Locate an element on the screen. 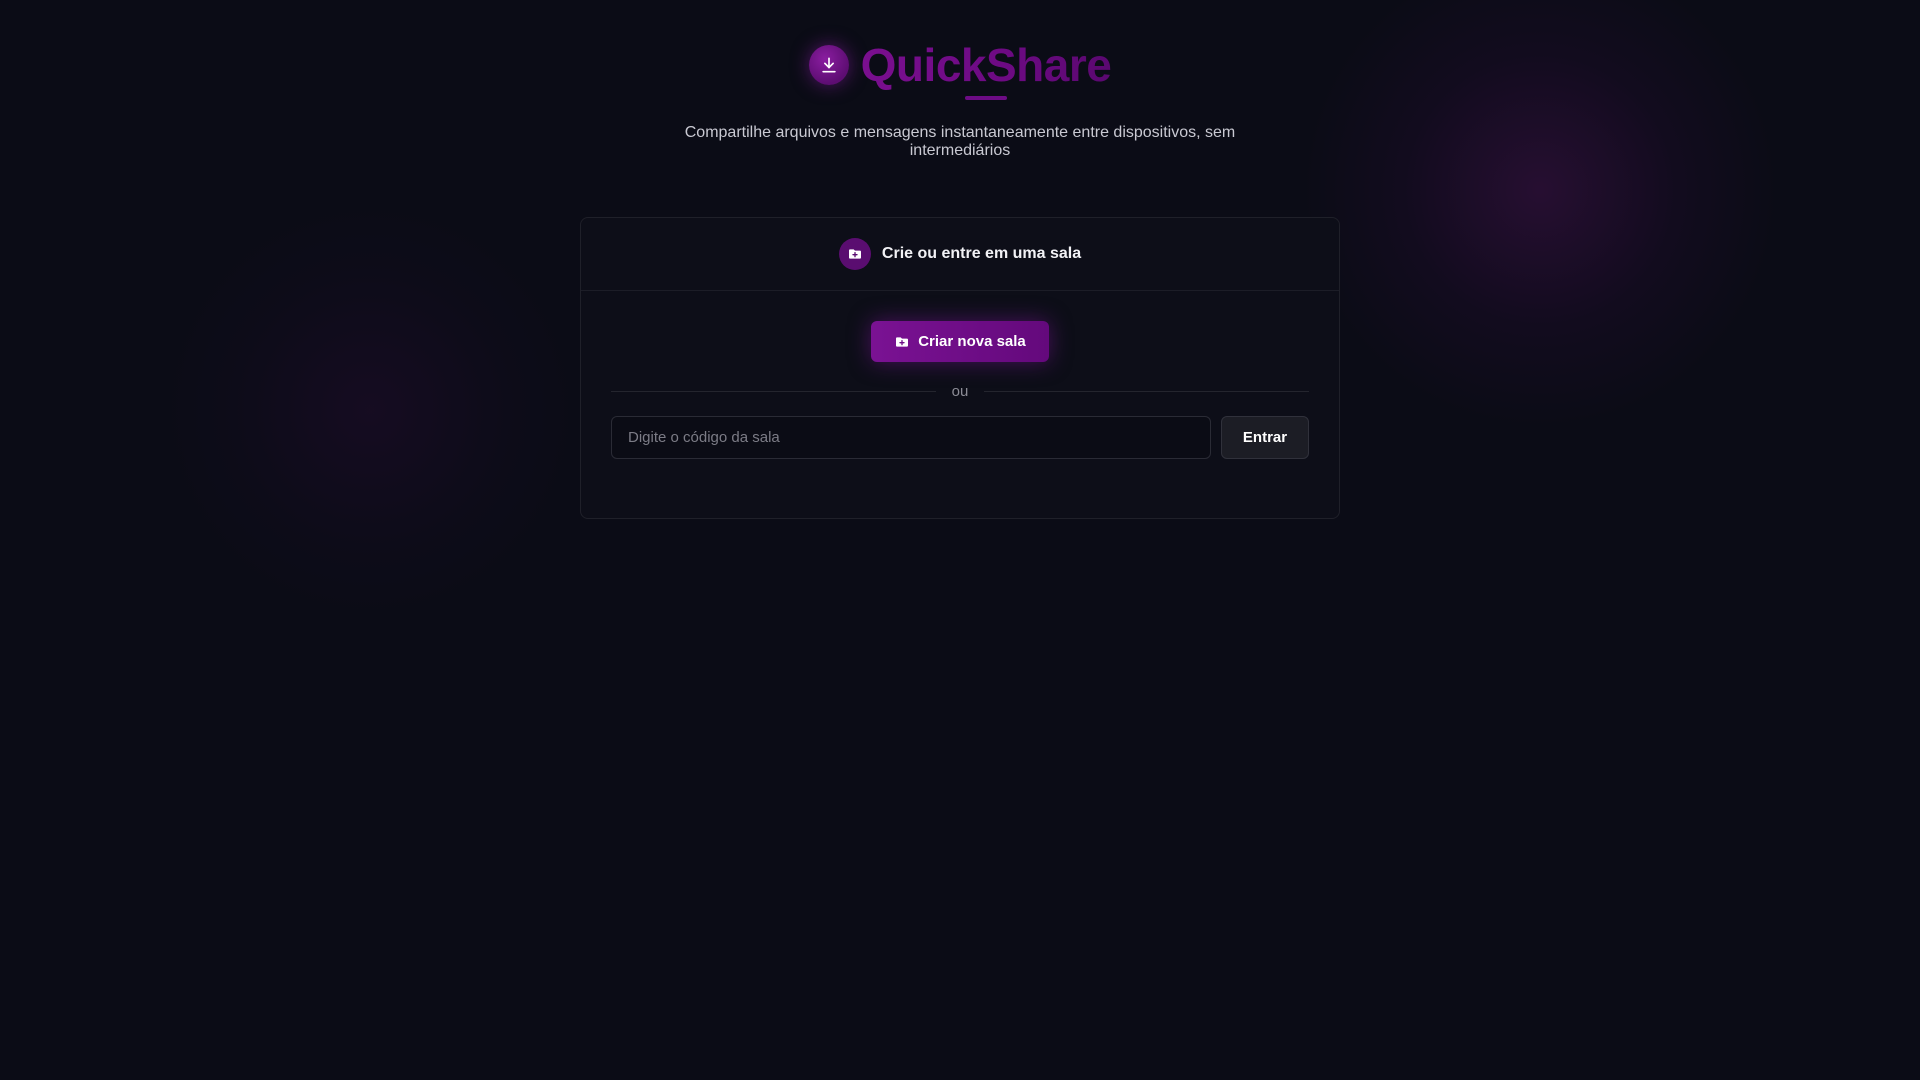 This screenshot has width=1920, height=1080. divider-line-right is located at coordinates (1146, 391).